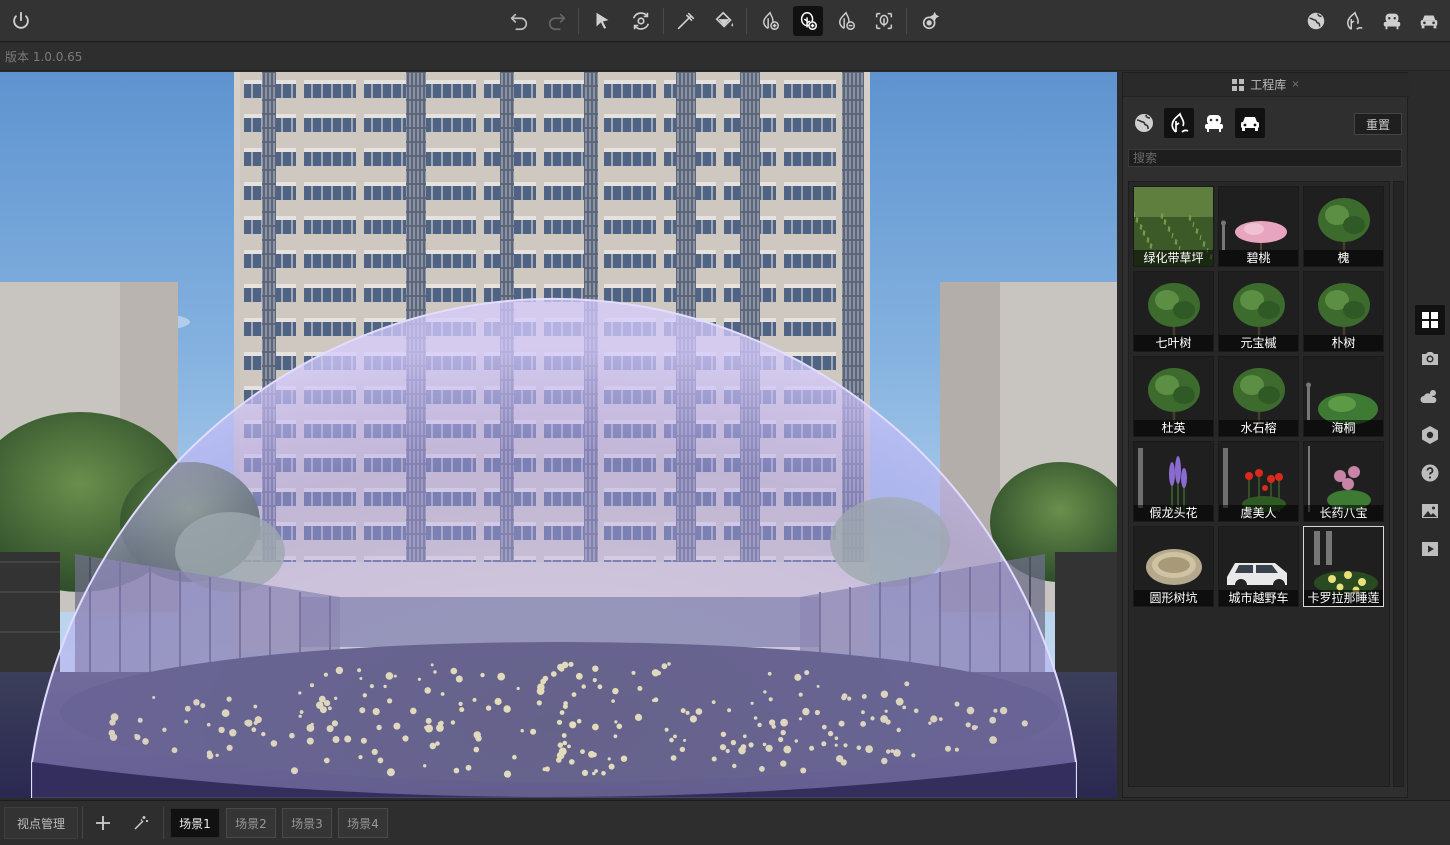  What do you see at coordinates (1343, 343) in the screenshot?
I see `asset-label: 朴树` at bounding box center [1343, 343].